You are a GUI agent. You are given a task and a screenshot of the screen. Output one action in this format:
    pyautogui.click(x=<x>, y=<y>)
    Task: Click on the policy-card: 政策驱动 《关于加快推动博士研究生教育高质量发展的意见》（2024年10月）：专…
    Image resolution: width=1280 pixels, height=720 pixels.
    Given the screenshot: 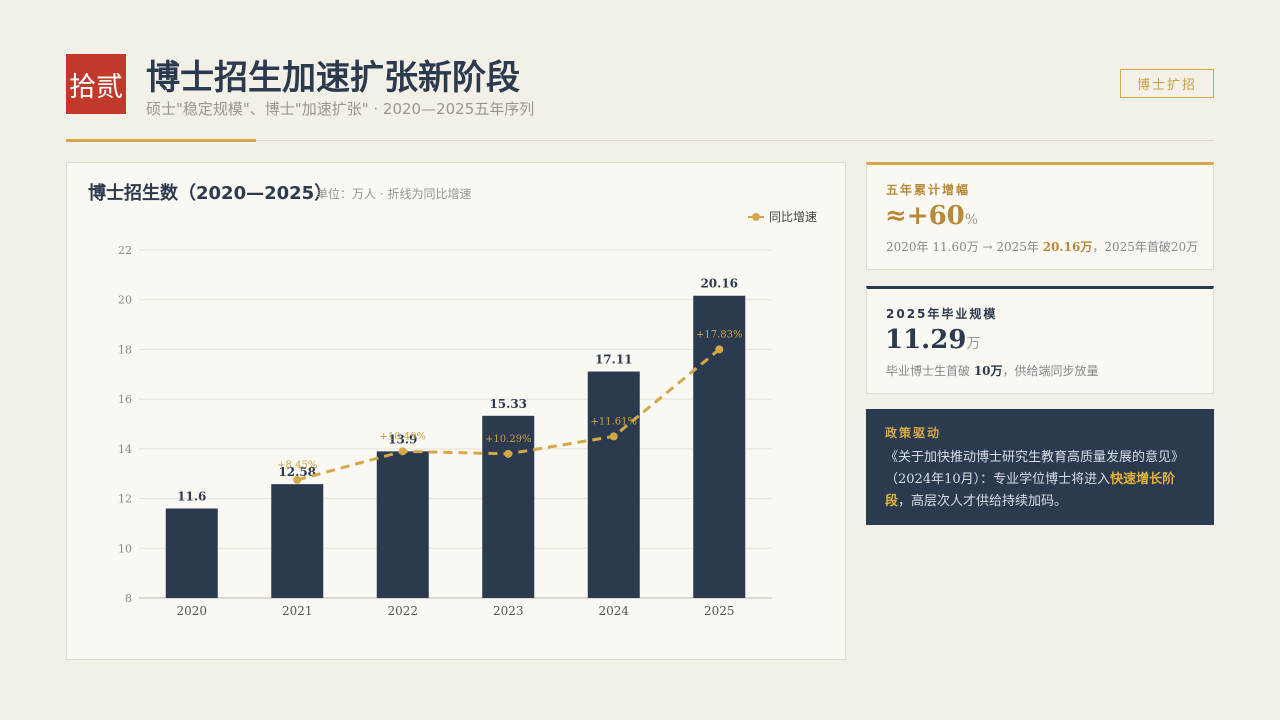 What is the action you would take?
    pyautogui.click(x=1040, y=467)
    